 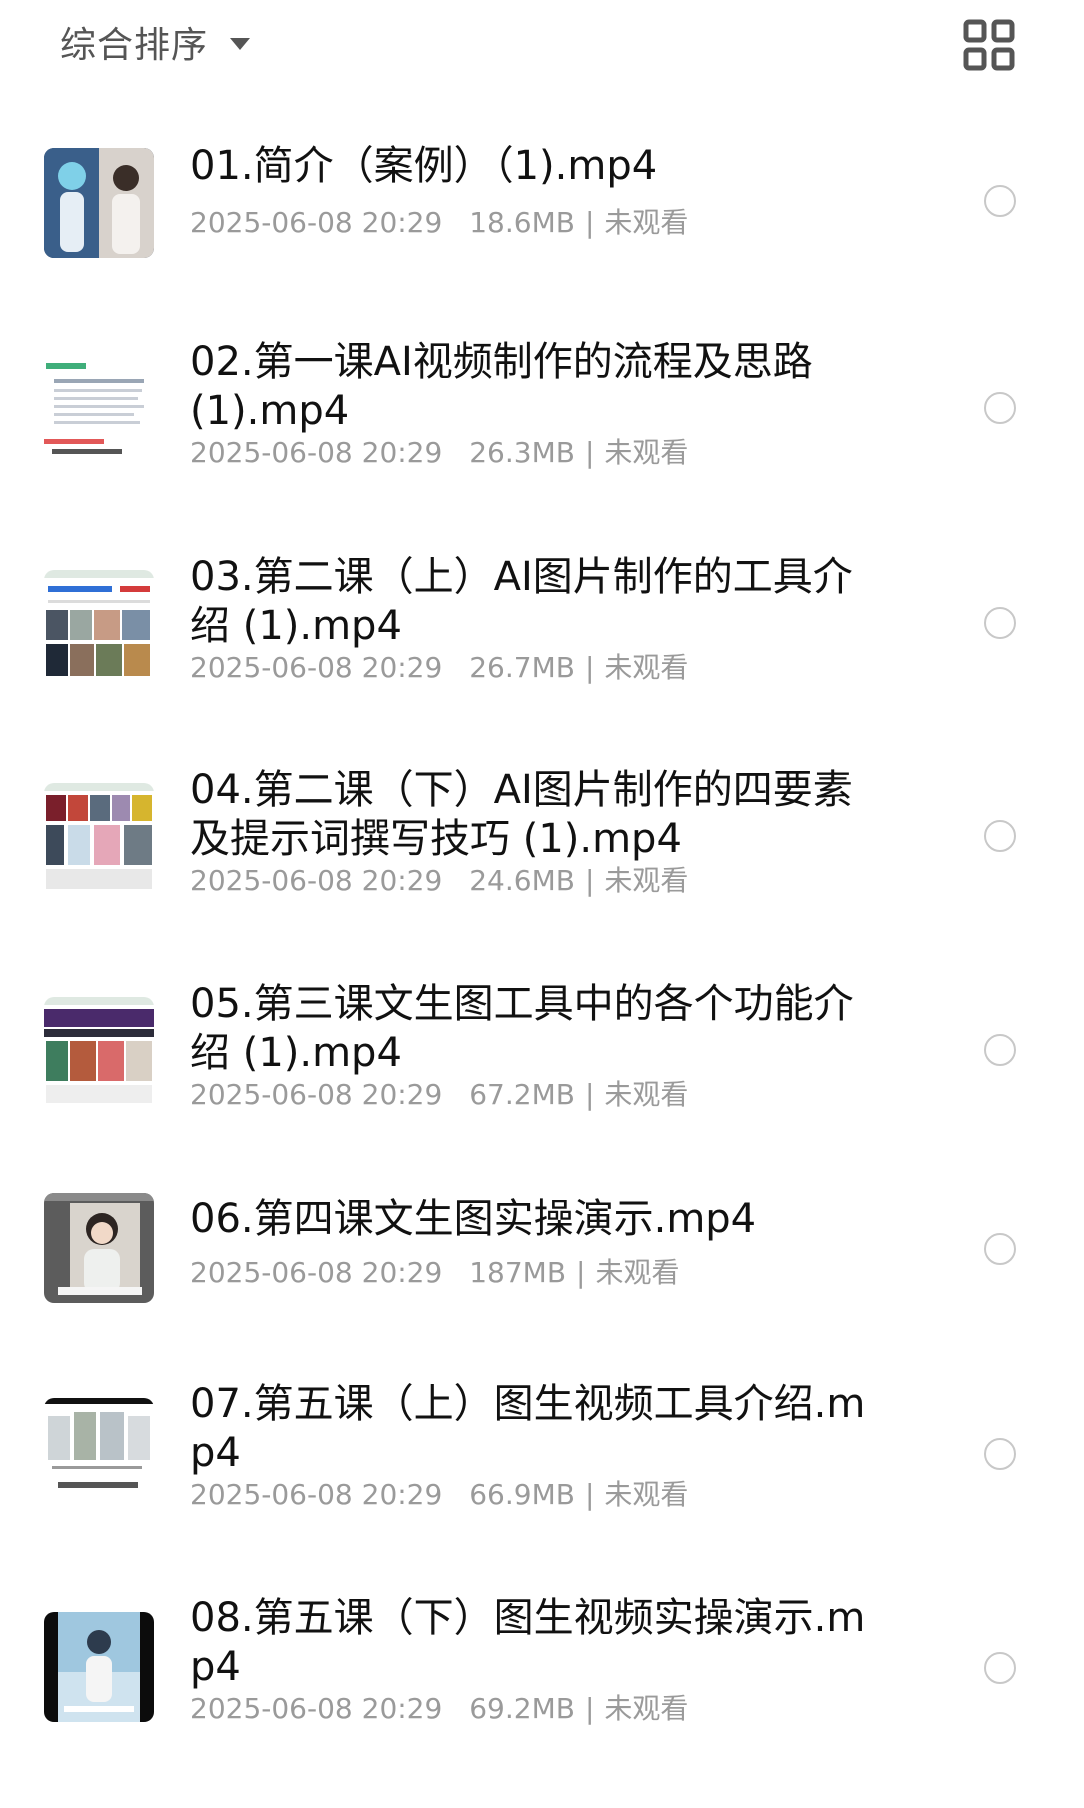 I want to click on file-meta: 2025-06-08 20:29 67.2MB | 未观看, so click(x=439, y=1095).